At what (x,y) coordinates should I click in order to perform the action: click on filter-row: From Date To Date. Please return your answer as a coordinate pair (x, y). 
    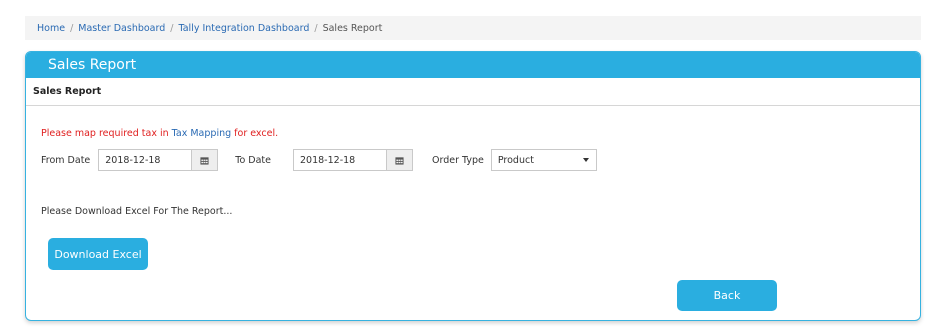
    Looking at the image, I should click on (319, 160).